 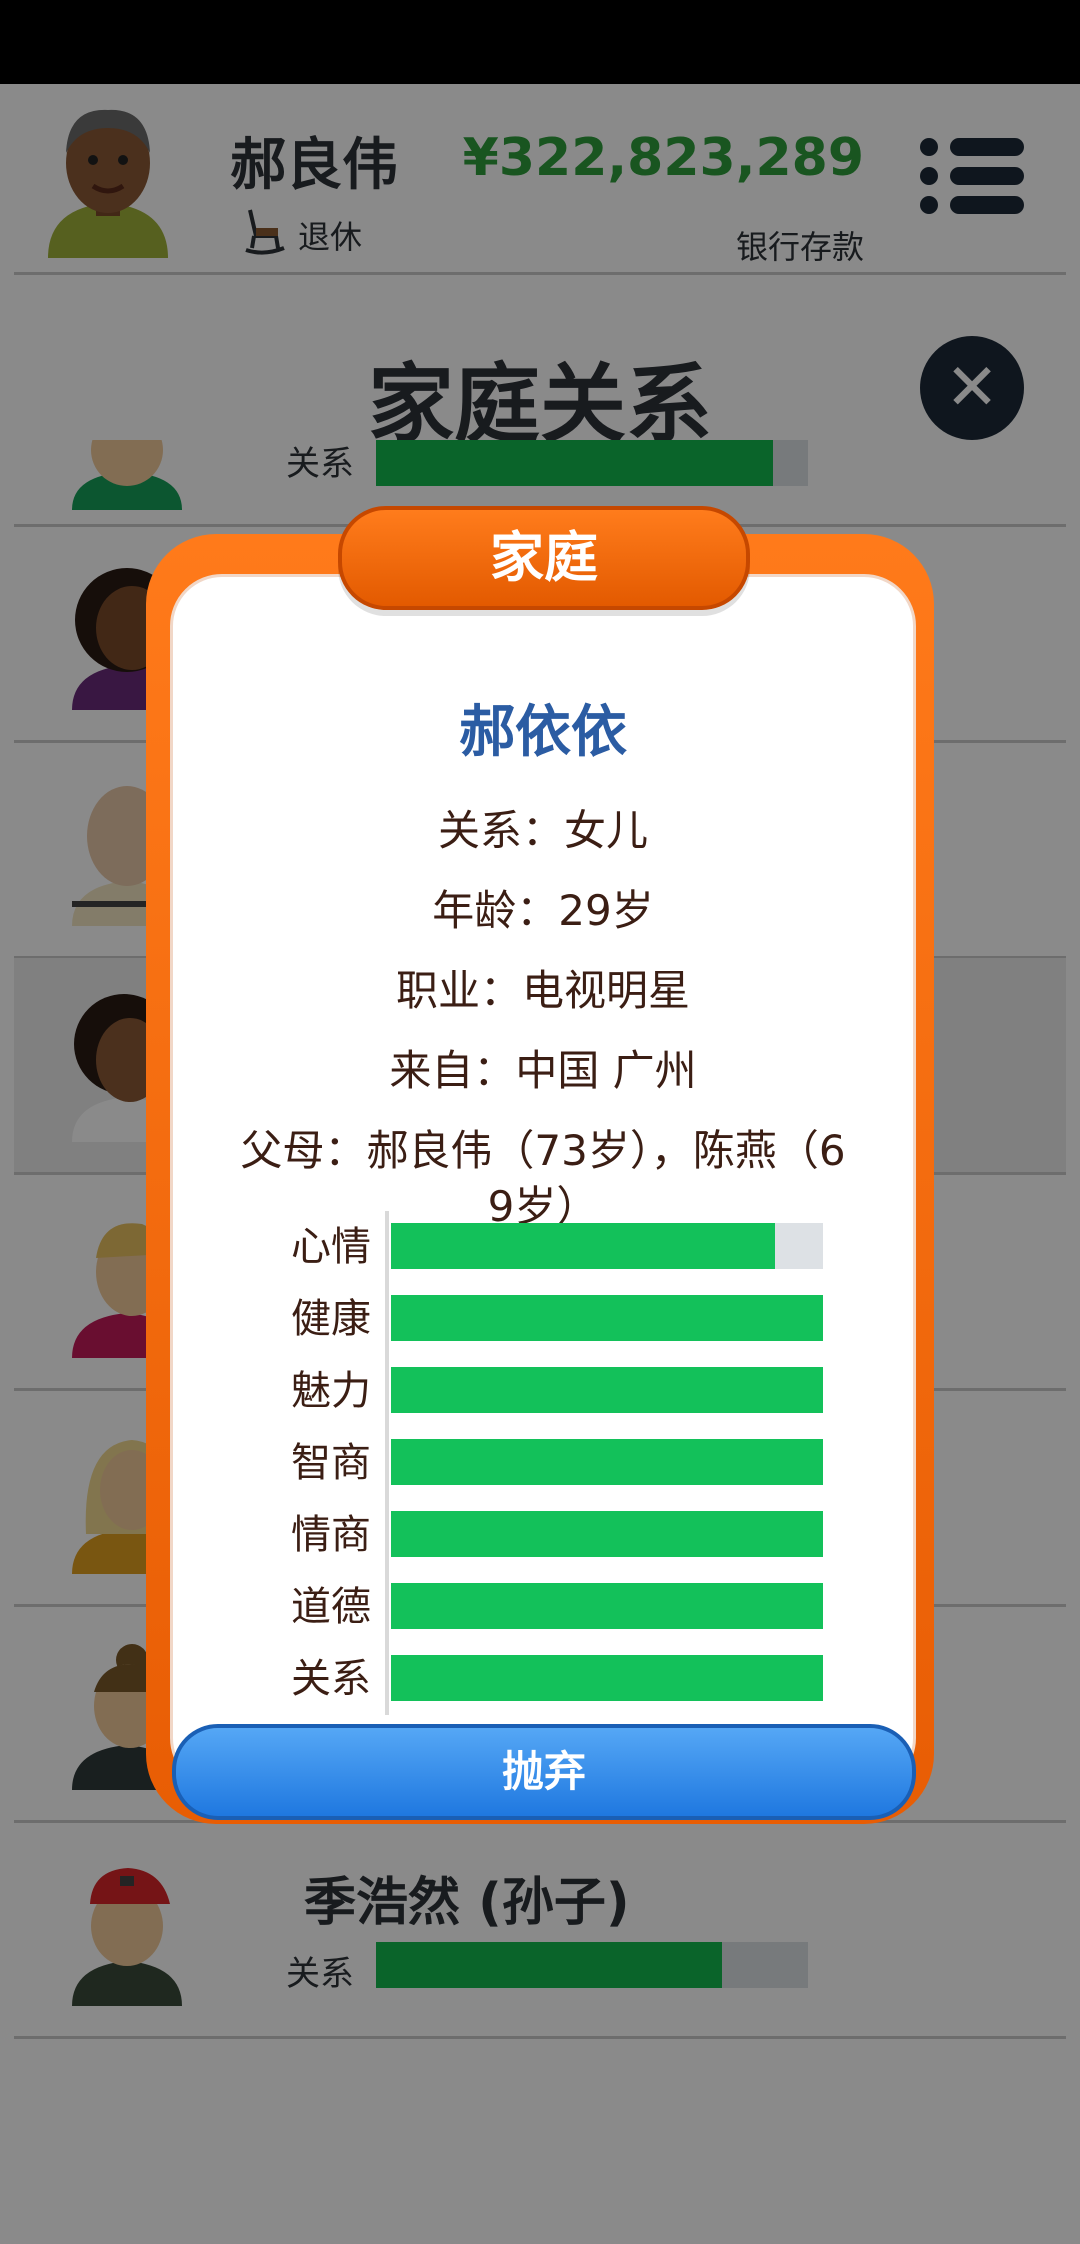 I want to click on occupation-info: 职业：电视明星, so click(x=542, y=990).